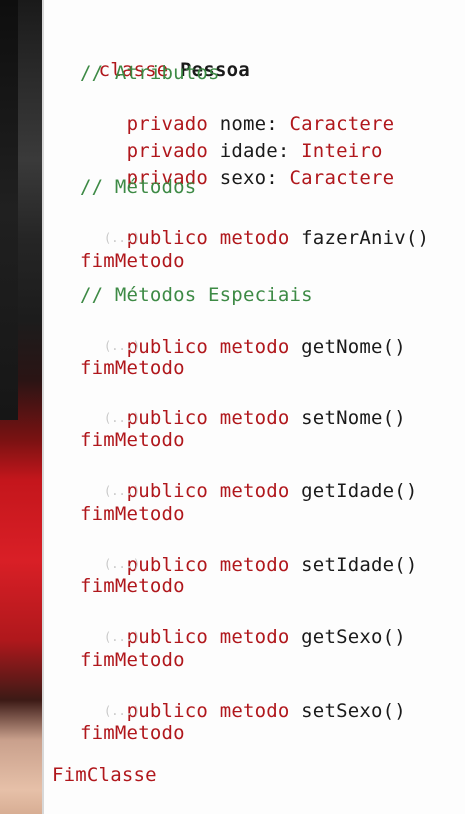 This screenshot has height=814, width=465. What do you see at coordinates (365, 238) in the screenshot?
I see `method-name: fazerAniv()` at bounding box center [365, 238].